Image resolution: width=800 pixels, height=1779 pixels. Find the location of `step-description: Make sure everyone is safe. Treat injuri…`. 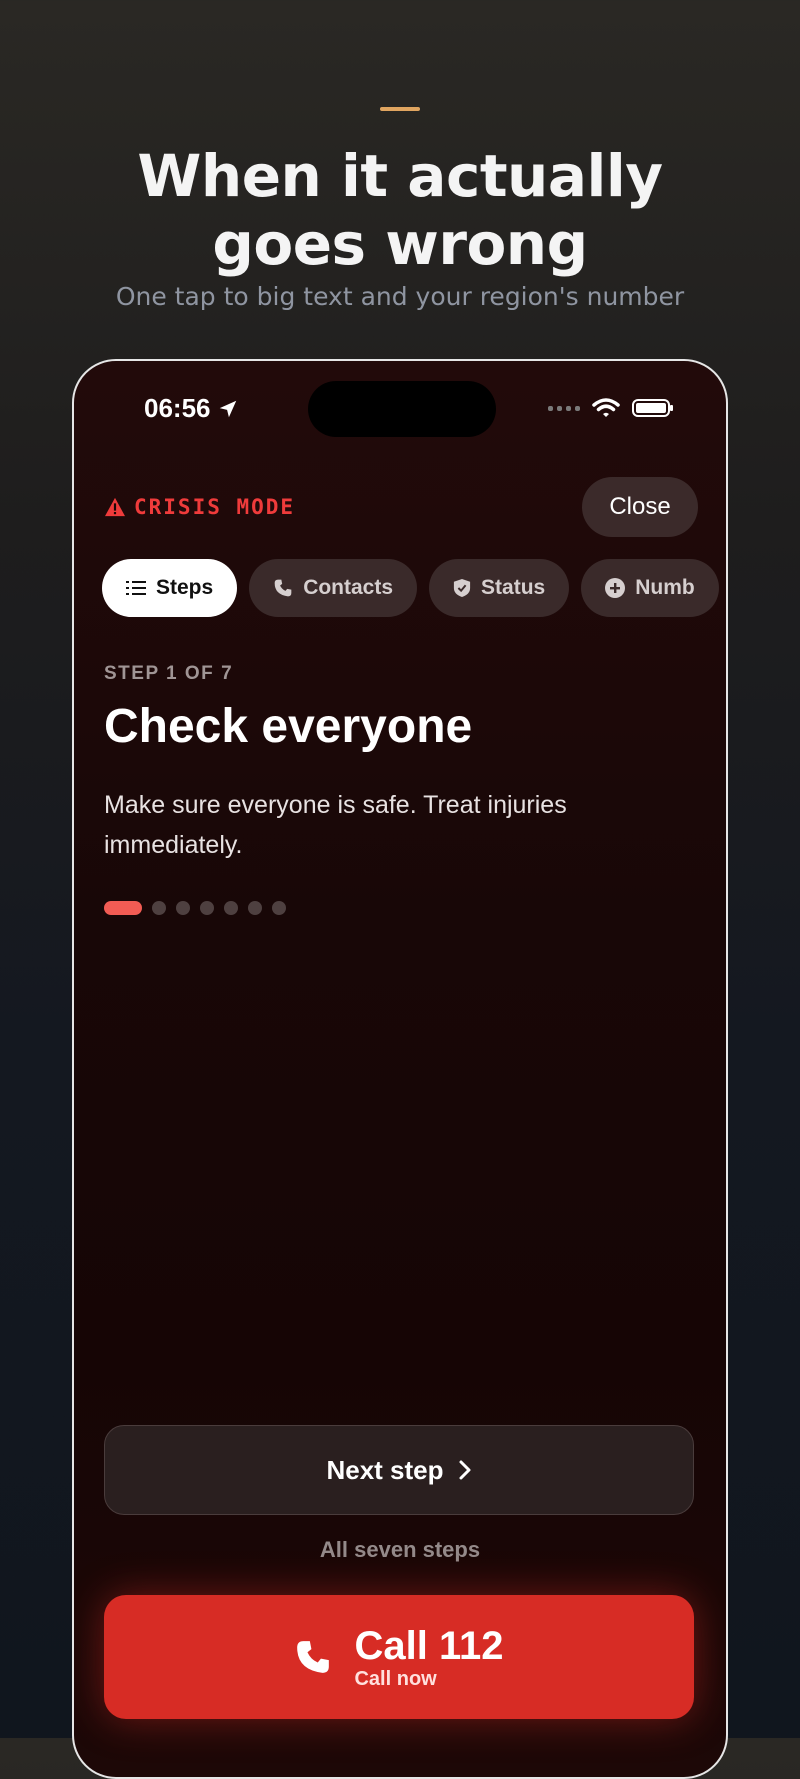

step-description: Make sure everyone is safe. Treat injuri… is located at coordinates (335, 825).